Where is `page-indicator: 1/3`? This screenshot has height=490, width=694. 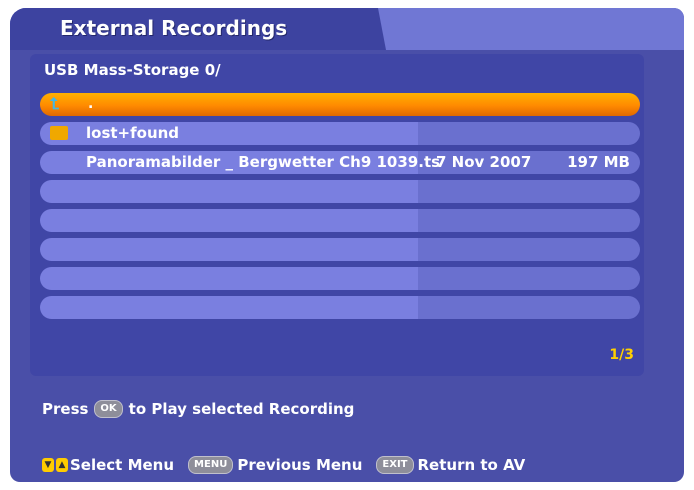
page-indicator: 1/3 is located at coordinates (621, 355).